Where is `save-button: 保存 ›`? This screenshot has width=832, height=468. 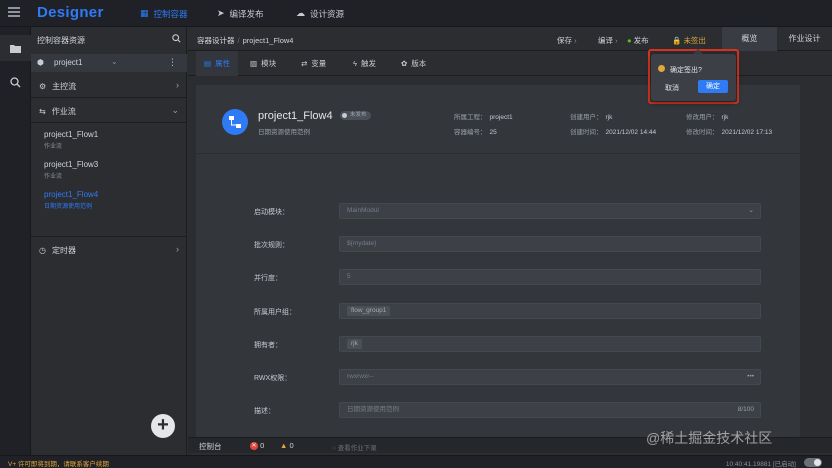 save-button: 保存 › is located at coordinates (567, 40).